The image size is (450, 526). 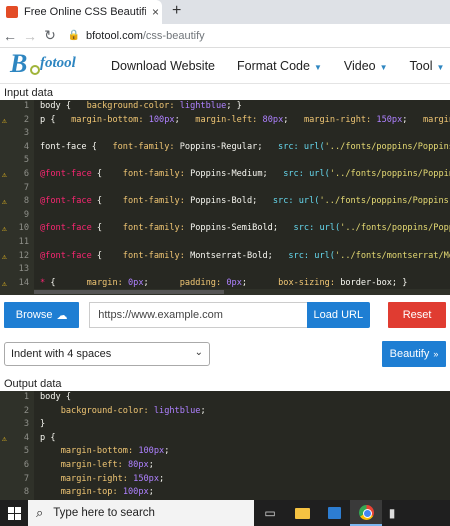 I want to click on beautify-label: Beautify, so click(x=409, y=354).